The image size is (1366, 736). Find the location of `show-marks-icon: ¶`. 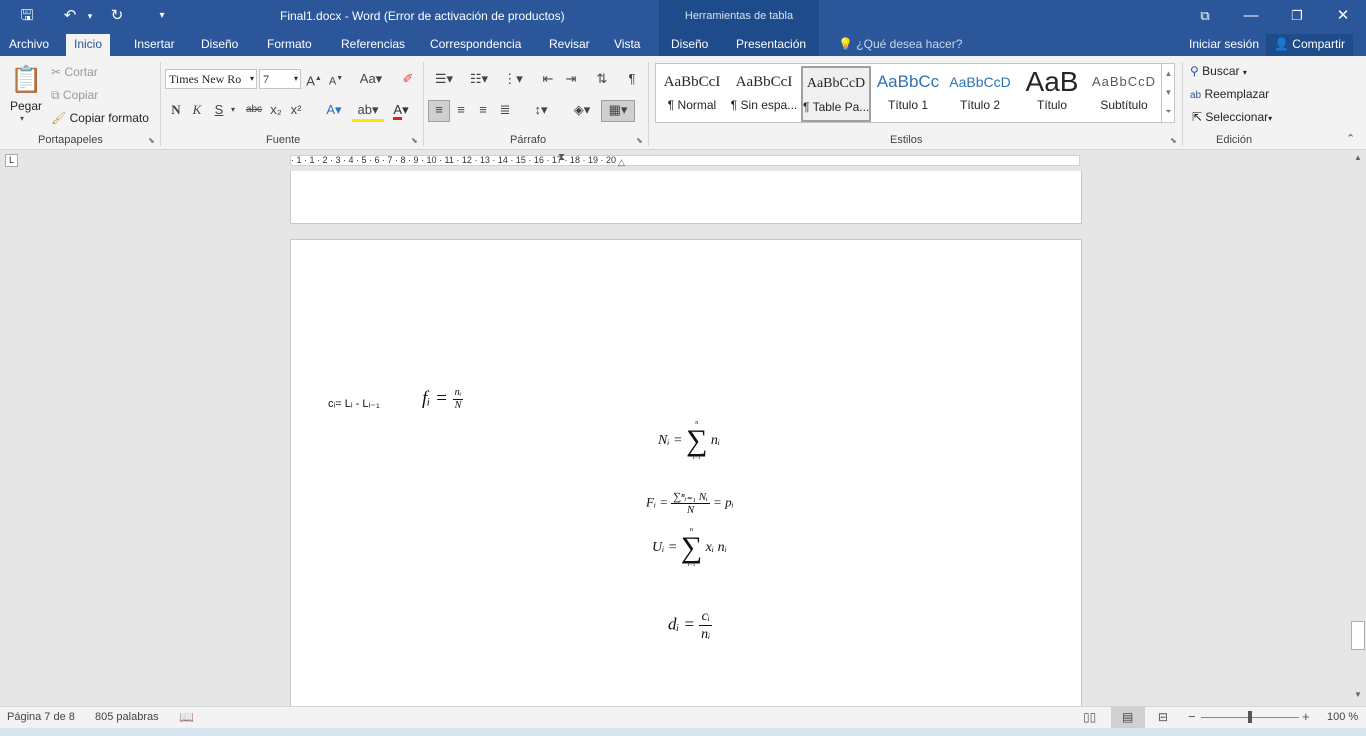

show-marks-icon: ¶ is located at coordinates (632, 79).